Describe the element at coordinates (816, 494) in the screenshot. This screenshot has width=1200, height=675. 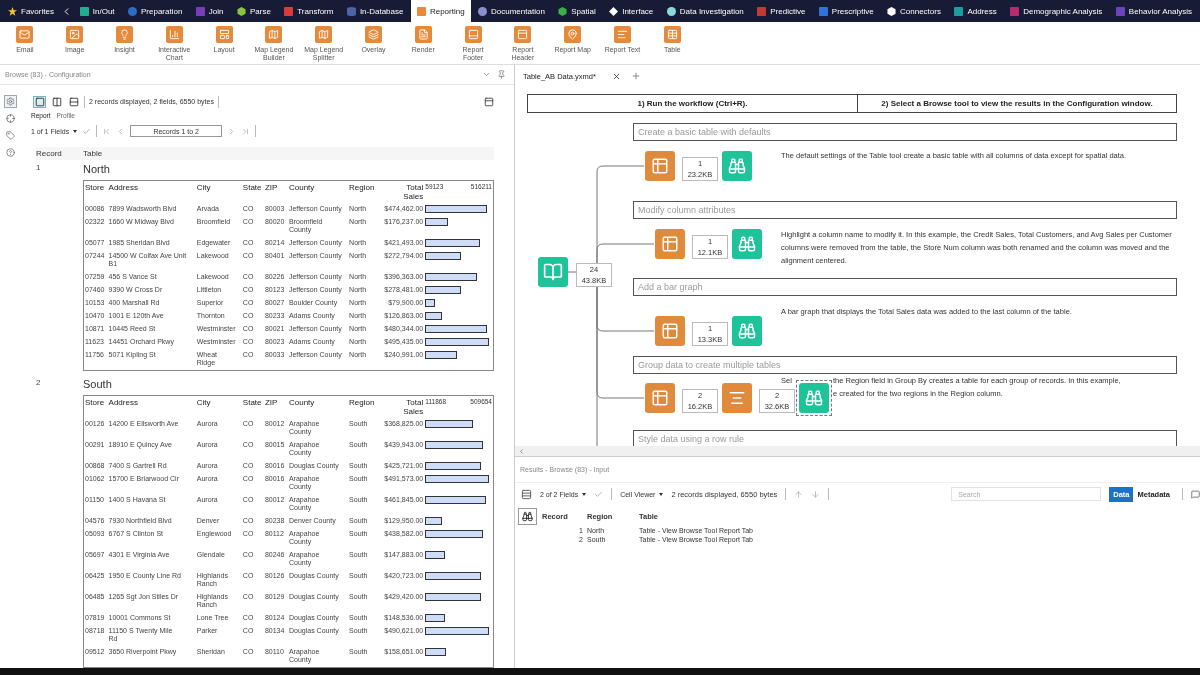
I see `arrow-down-icon` at that location.